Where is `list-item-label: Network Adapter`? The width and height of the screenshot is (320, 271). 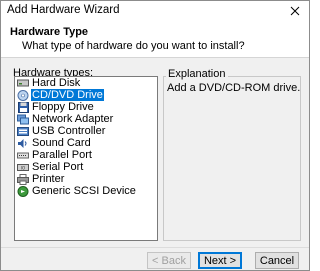
list-item-label: Network Adapter is located at coordinates (73, 119).